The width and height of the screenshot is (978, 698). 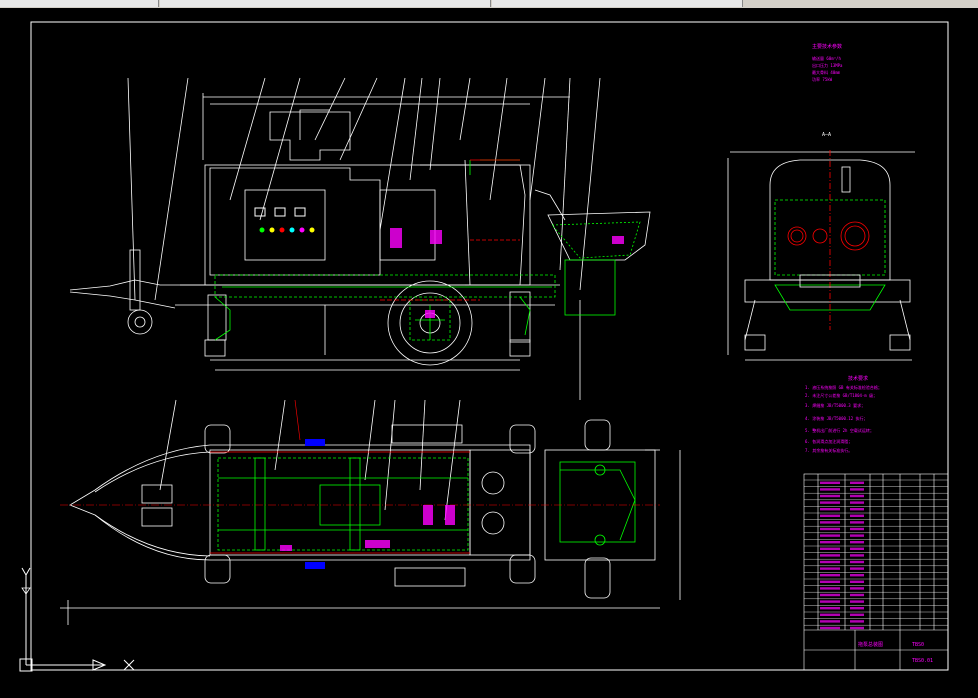 What do you see at coordinates (77, 619) in the screenshot?
I see `ucs-icon` at bounding box center [77, 619].